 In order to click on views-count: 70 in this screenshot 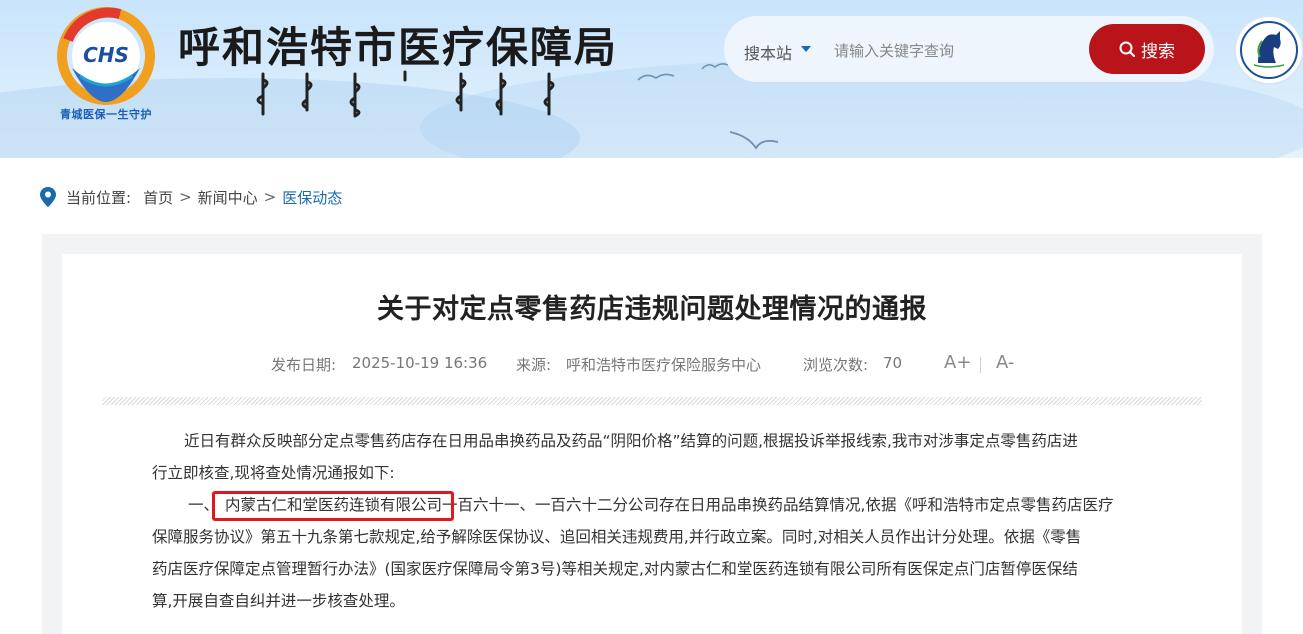, I will do `click(893, 363)`.